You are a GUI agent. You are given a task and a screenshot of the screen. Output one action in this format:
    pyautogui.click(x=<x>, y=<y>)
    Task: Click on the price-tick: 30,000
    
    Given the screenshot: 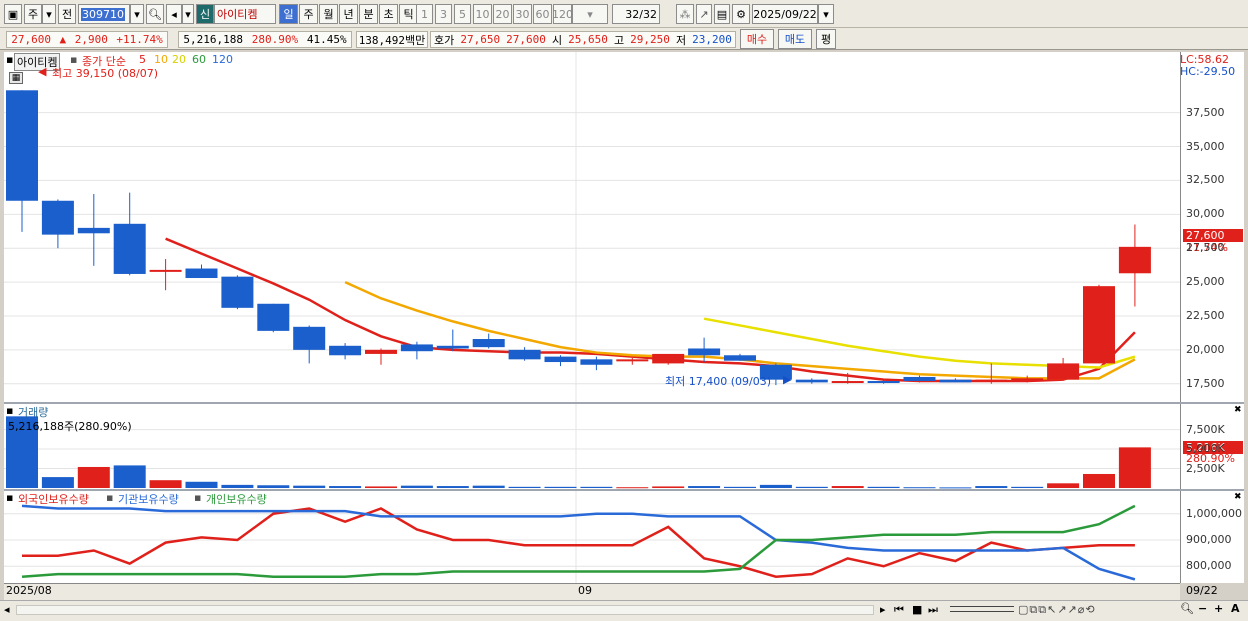 What is the action you would take?
    pyautogui.click(x=1205, y=214)
    